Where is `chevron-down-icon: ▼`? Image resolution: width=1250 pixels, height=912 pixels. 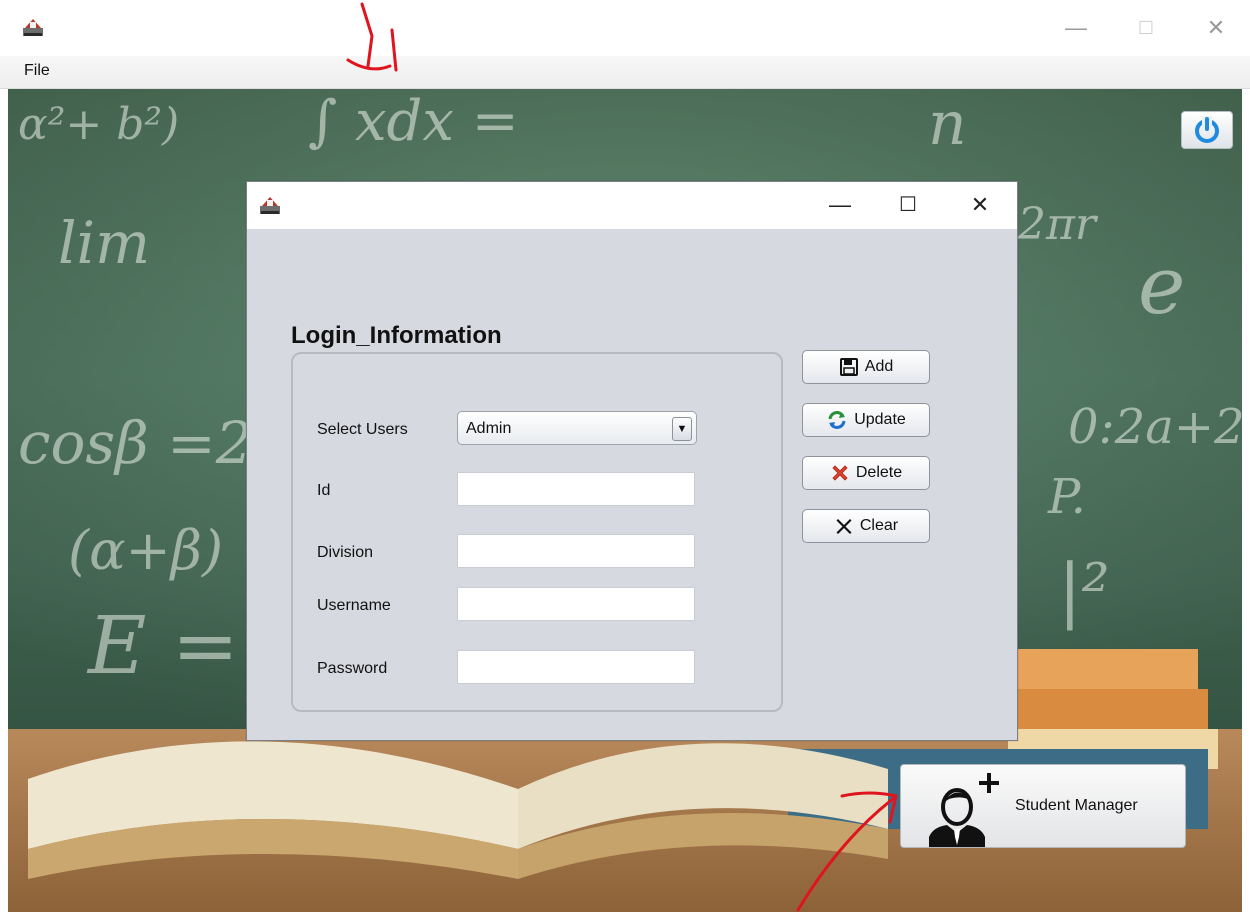
chevron-down-icon: ▼ is located at coordinates (682, 429).